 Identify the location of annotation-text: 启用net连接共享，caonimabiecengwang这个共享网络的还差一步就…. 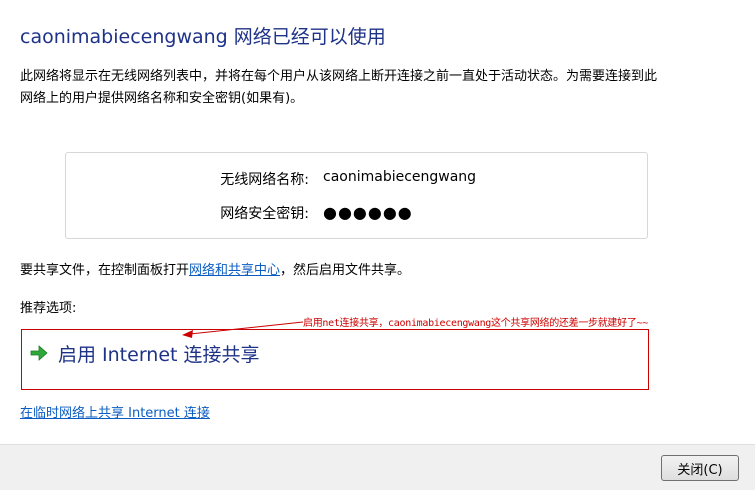
(475, 323).